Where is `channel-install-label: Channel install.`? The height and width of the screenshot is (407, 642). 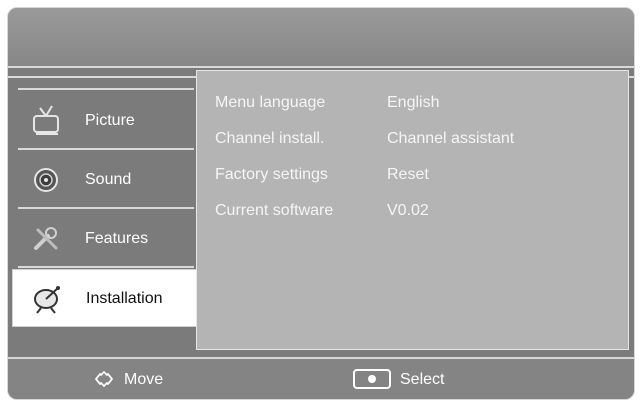
channel-install-label: Channel install. is located at coordinates (269, 139).